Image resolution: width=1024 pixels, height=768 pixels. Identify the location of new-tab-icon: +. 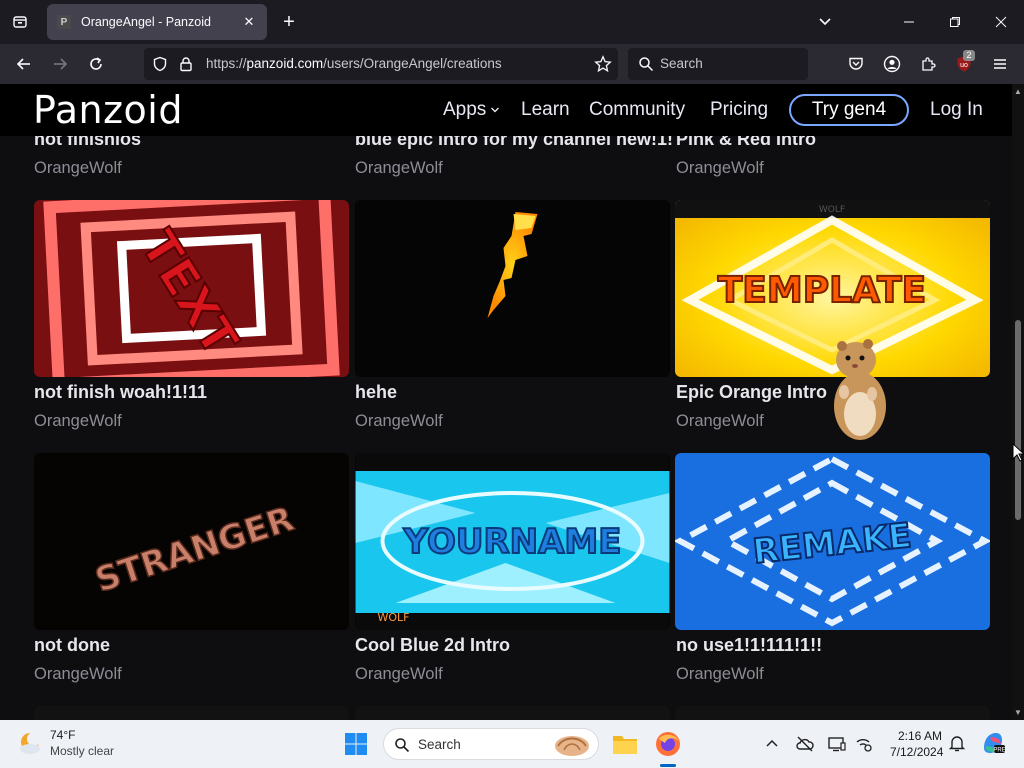
(289, 22).